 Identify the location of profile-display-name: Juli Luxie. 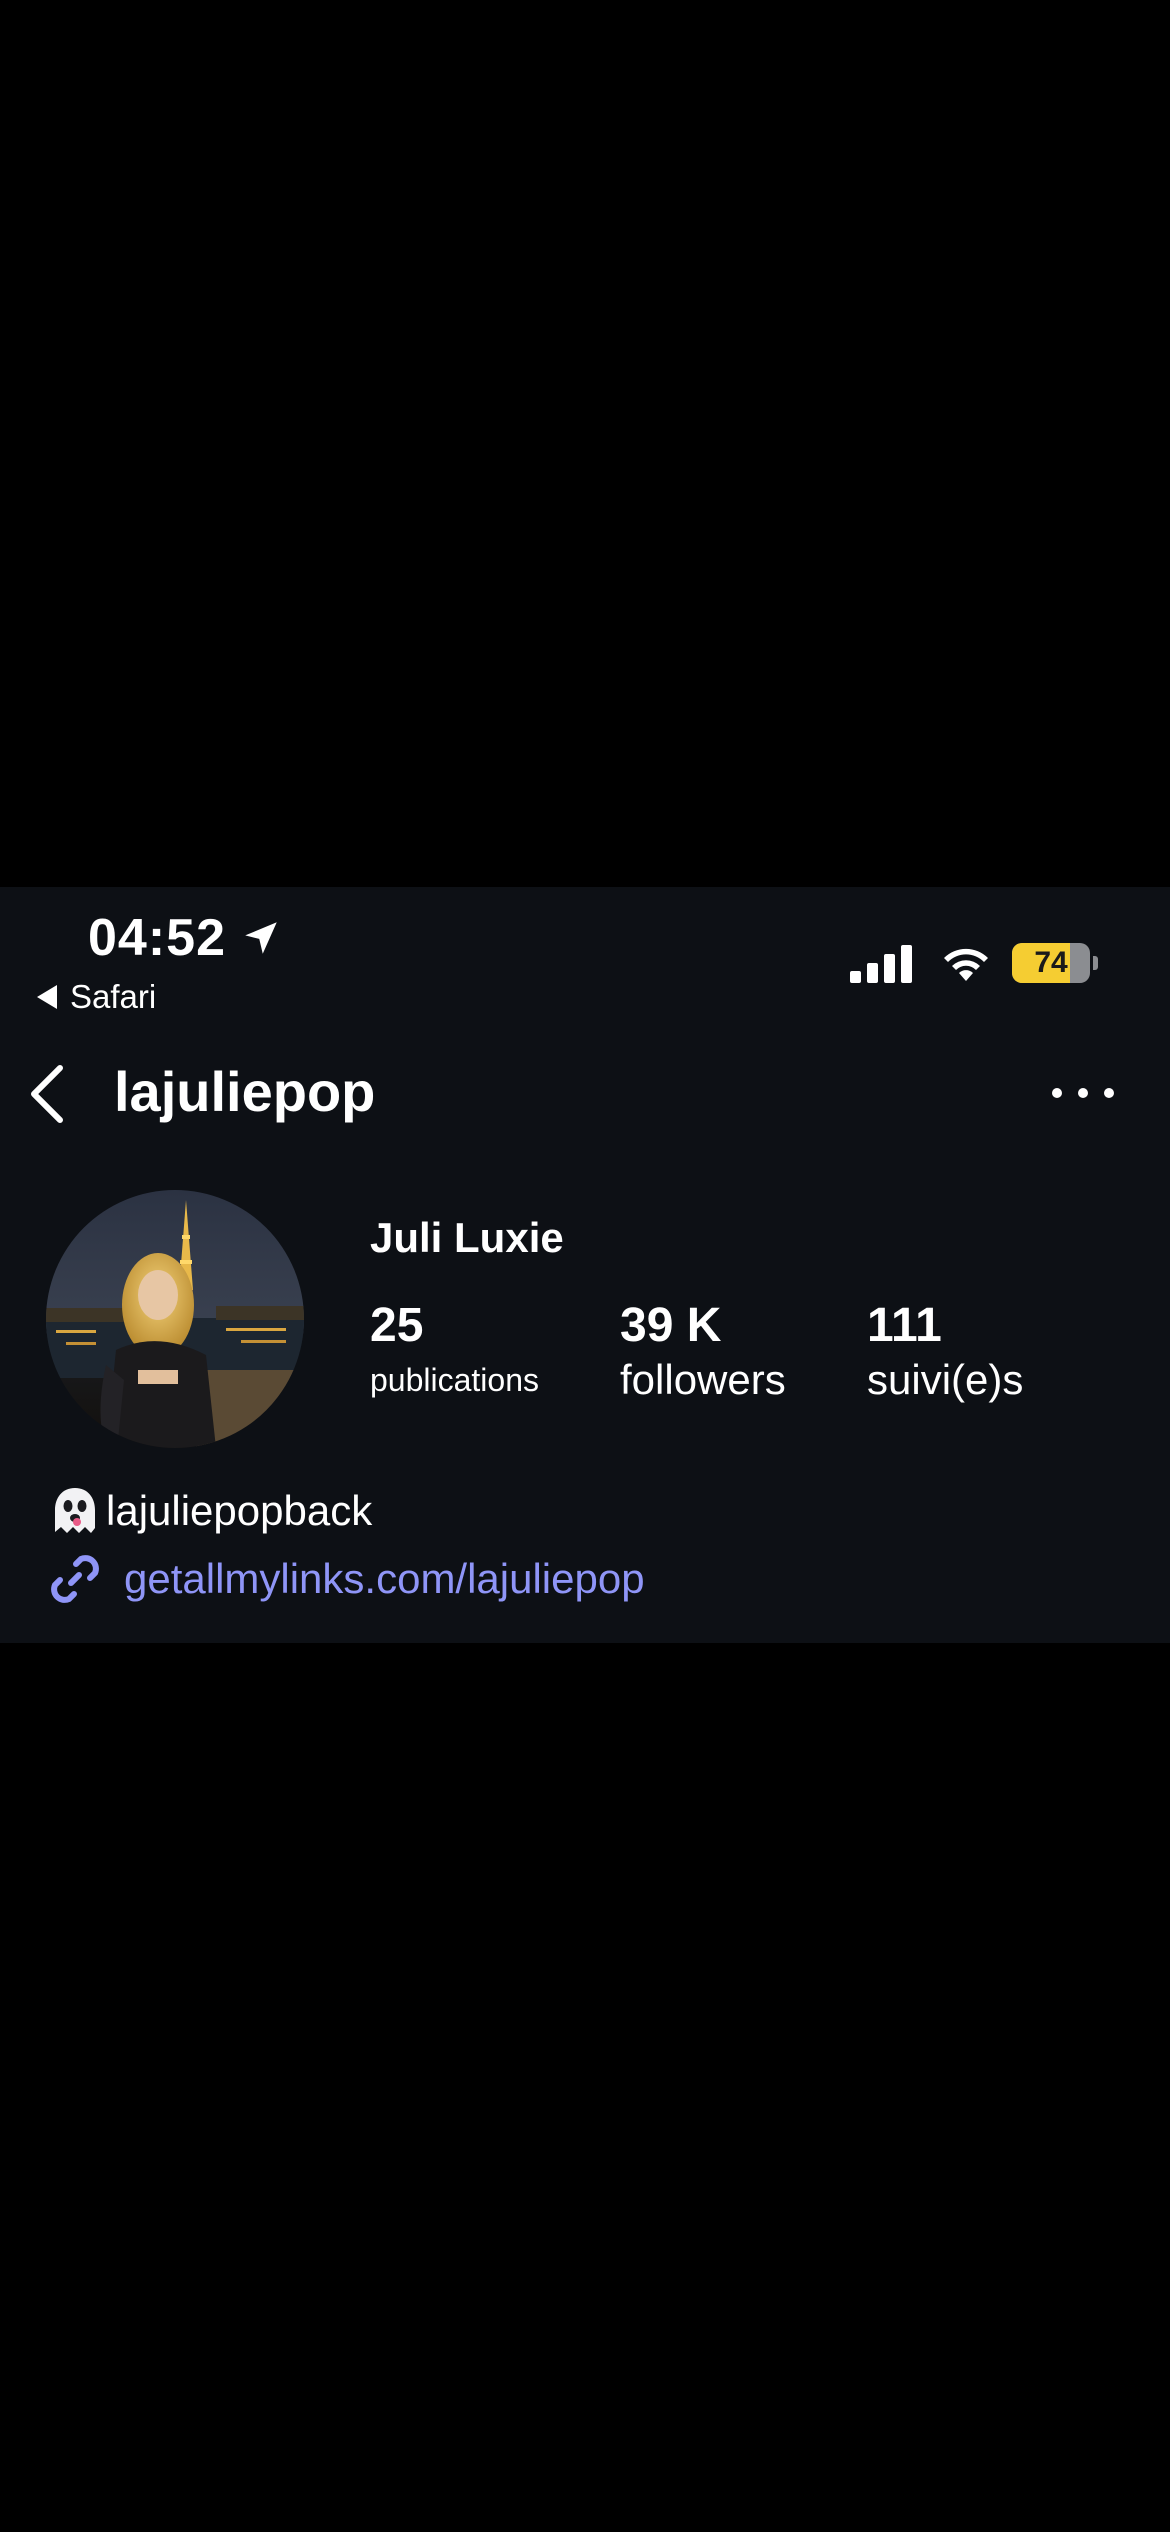
(467, 1237).